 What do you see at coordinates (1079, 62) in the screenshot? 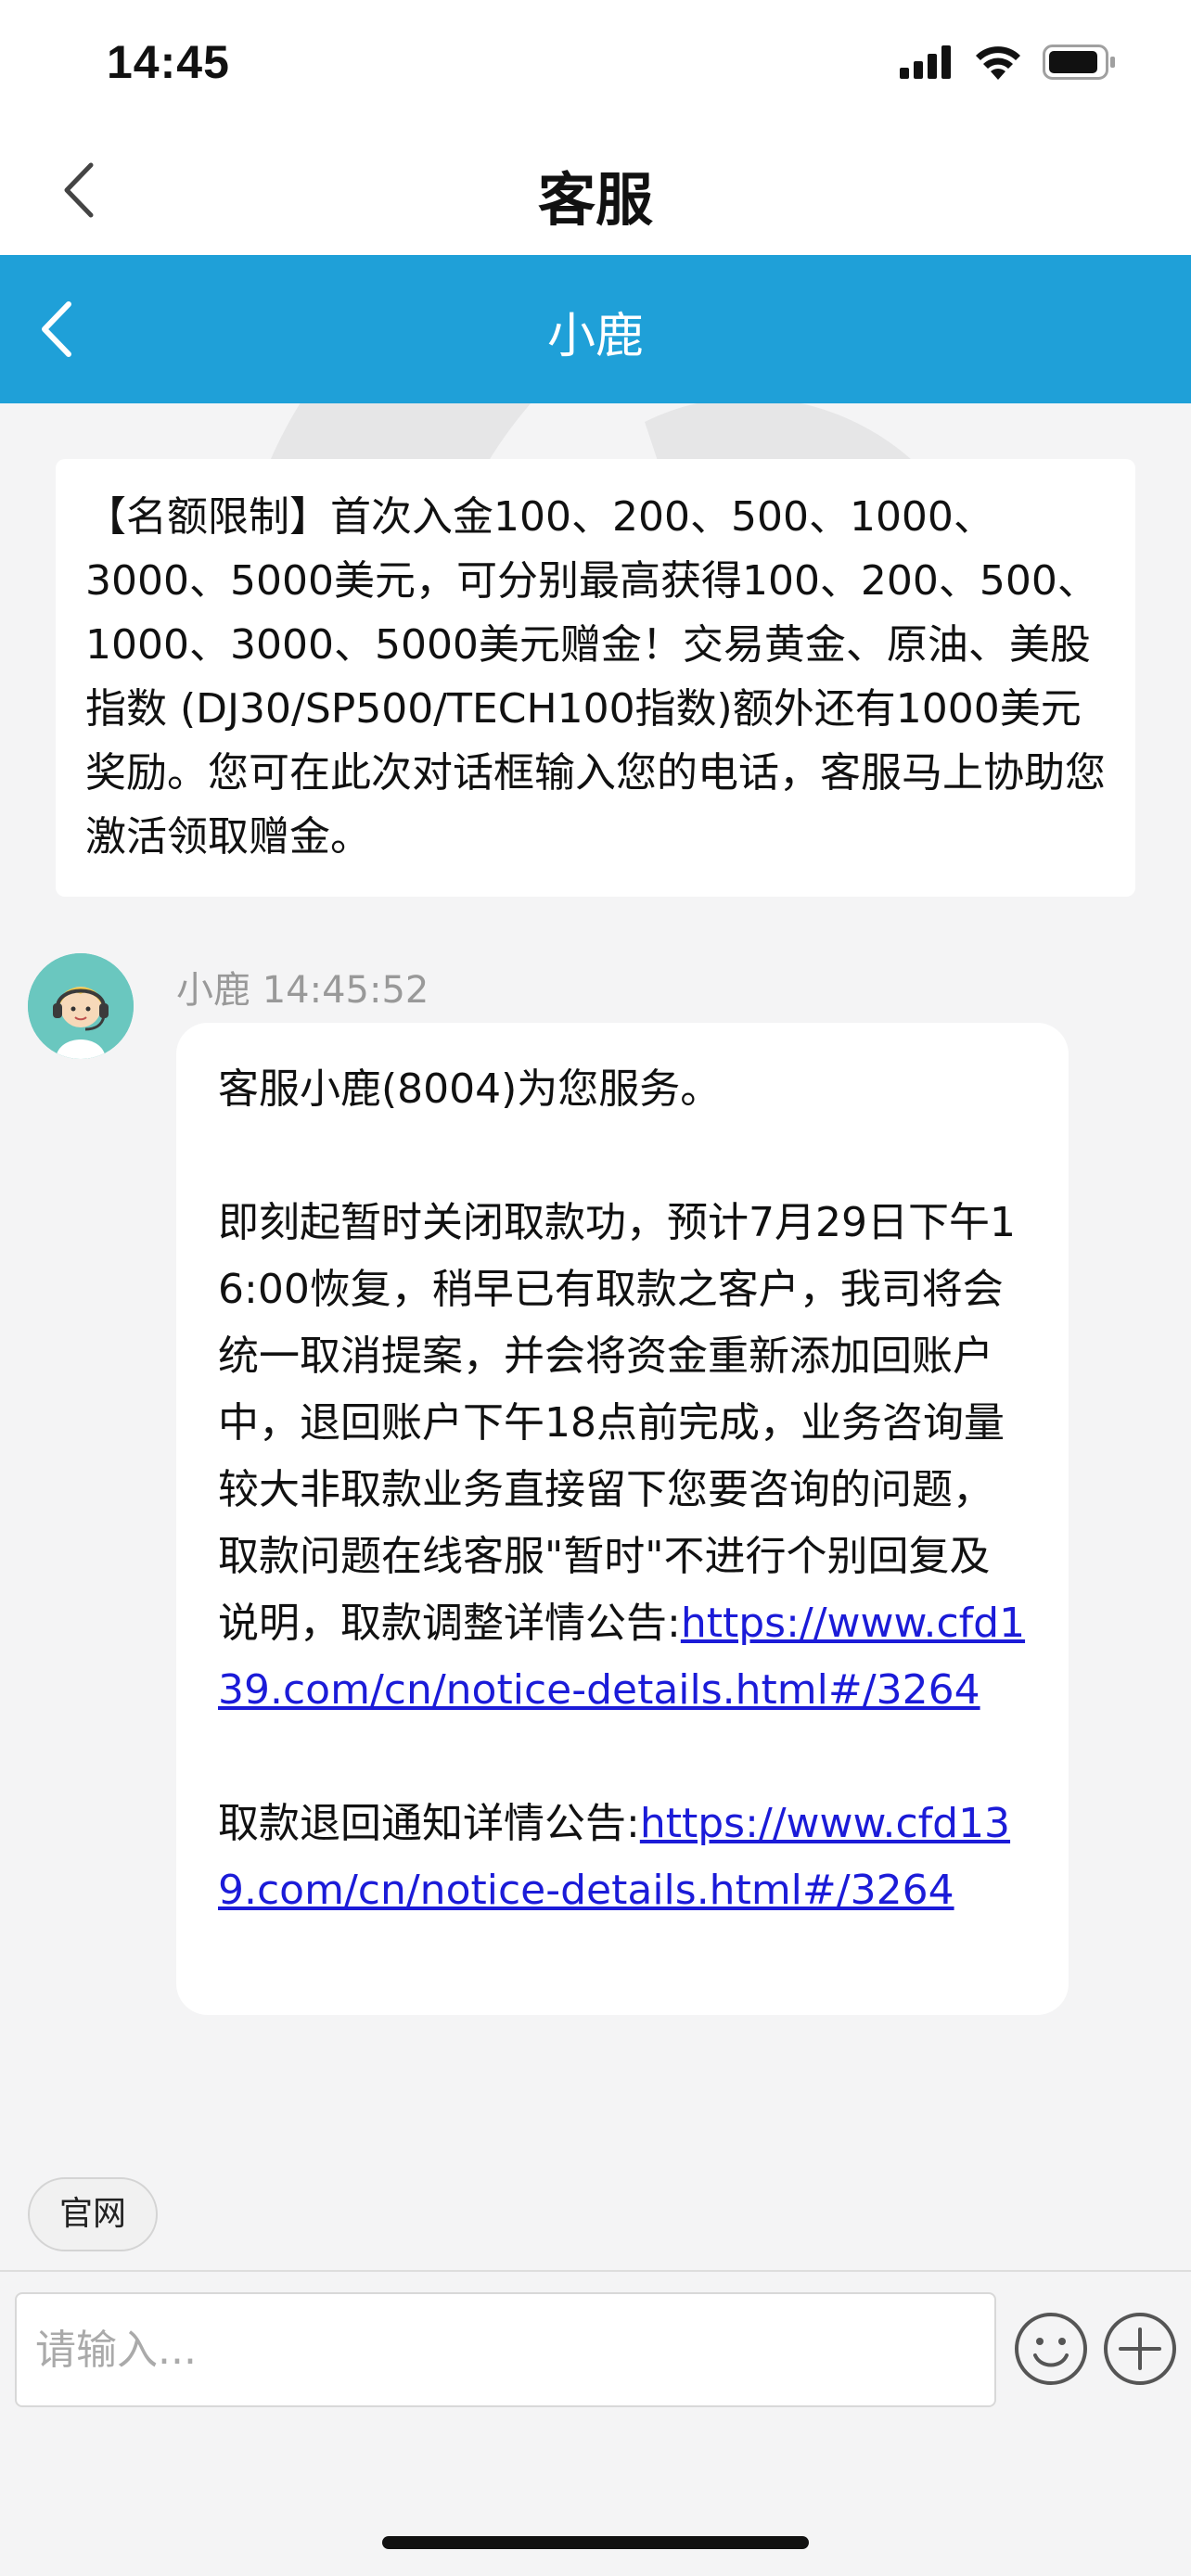
I see `battery-icon` at bounding box center [1079, 62].